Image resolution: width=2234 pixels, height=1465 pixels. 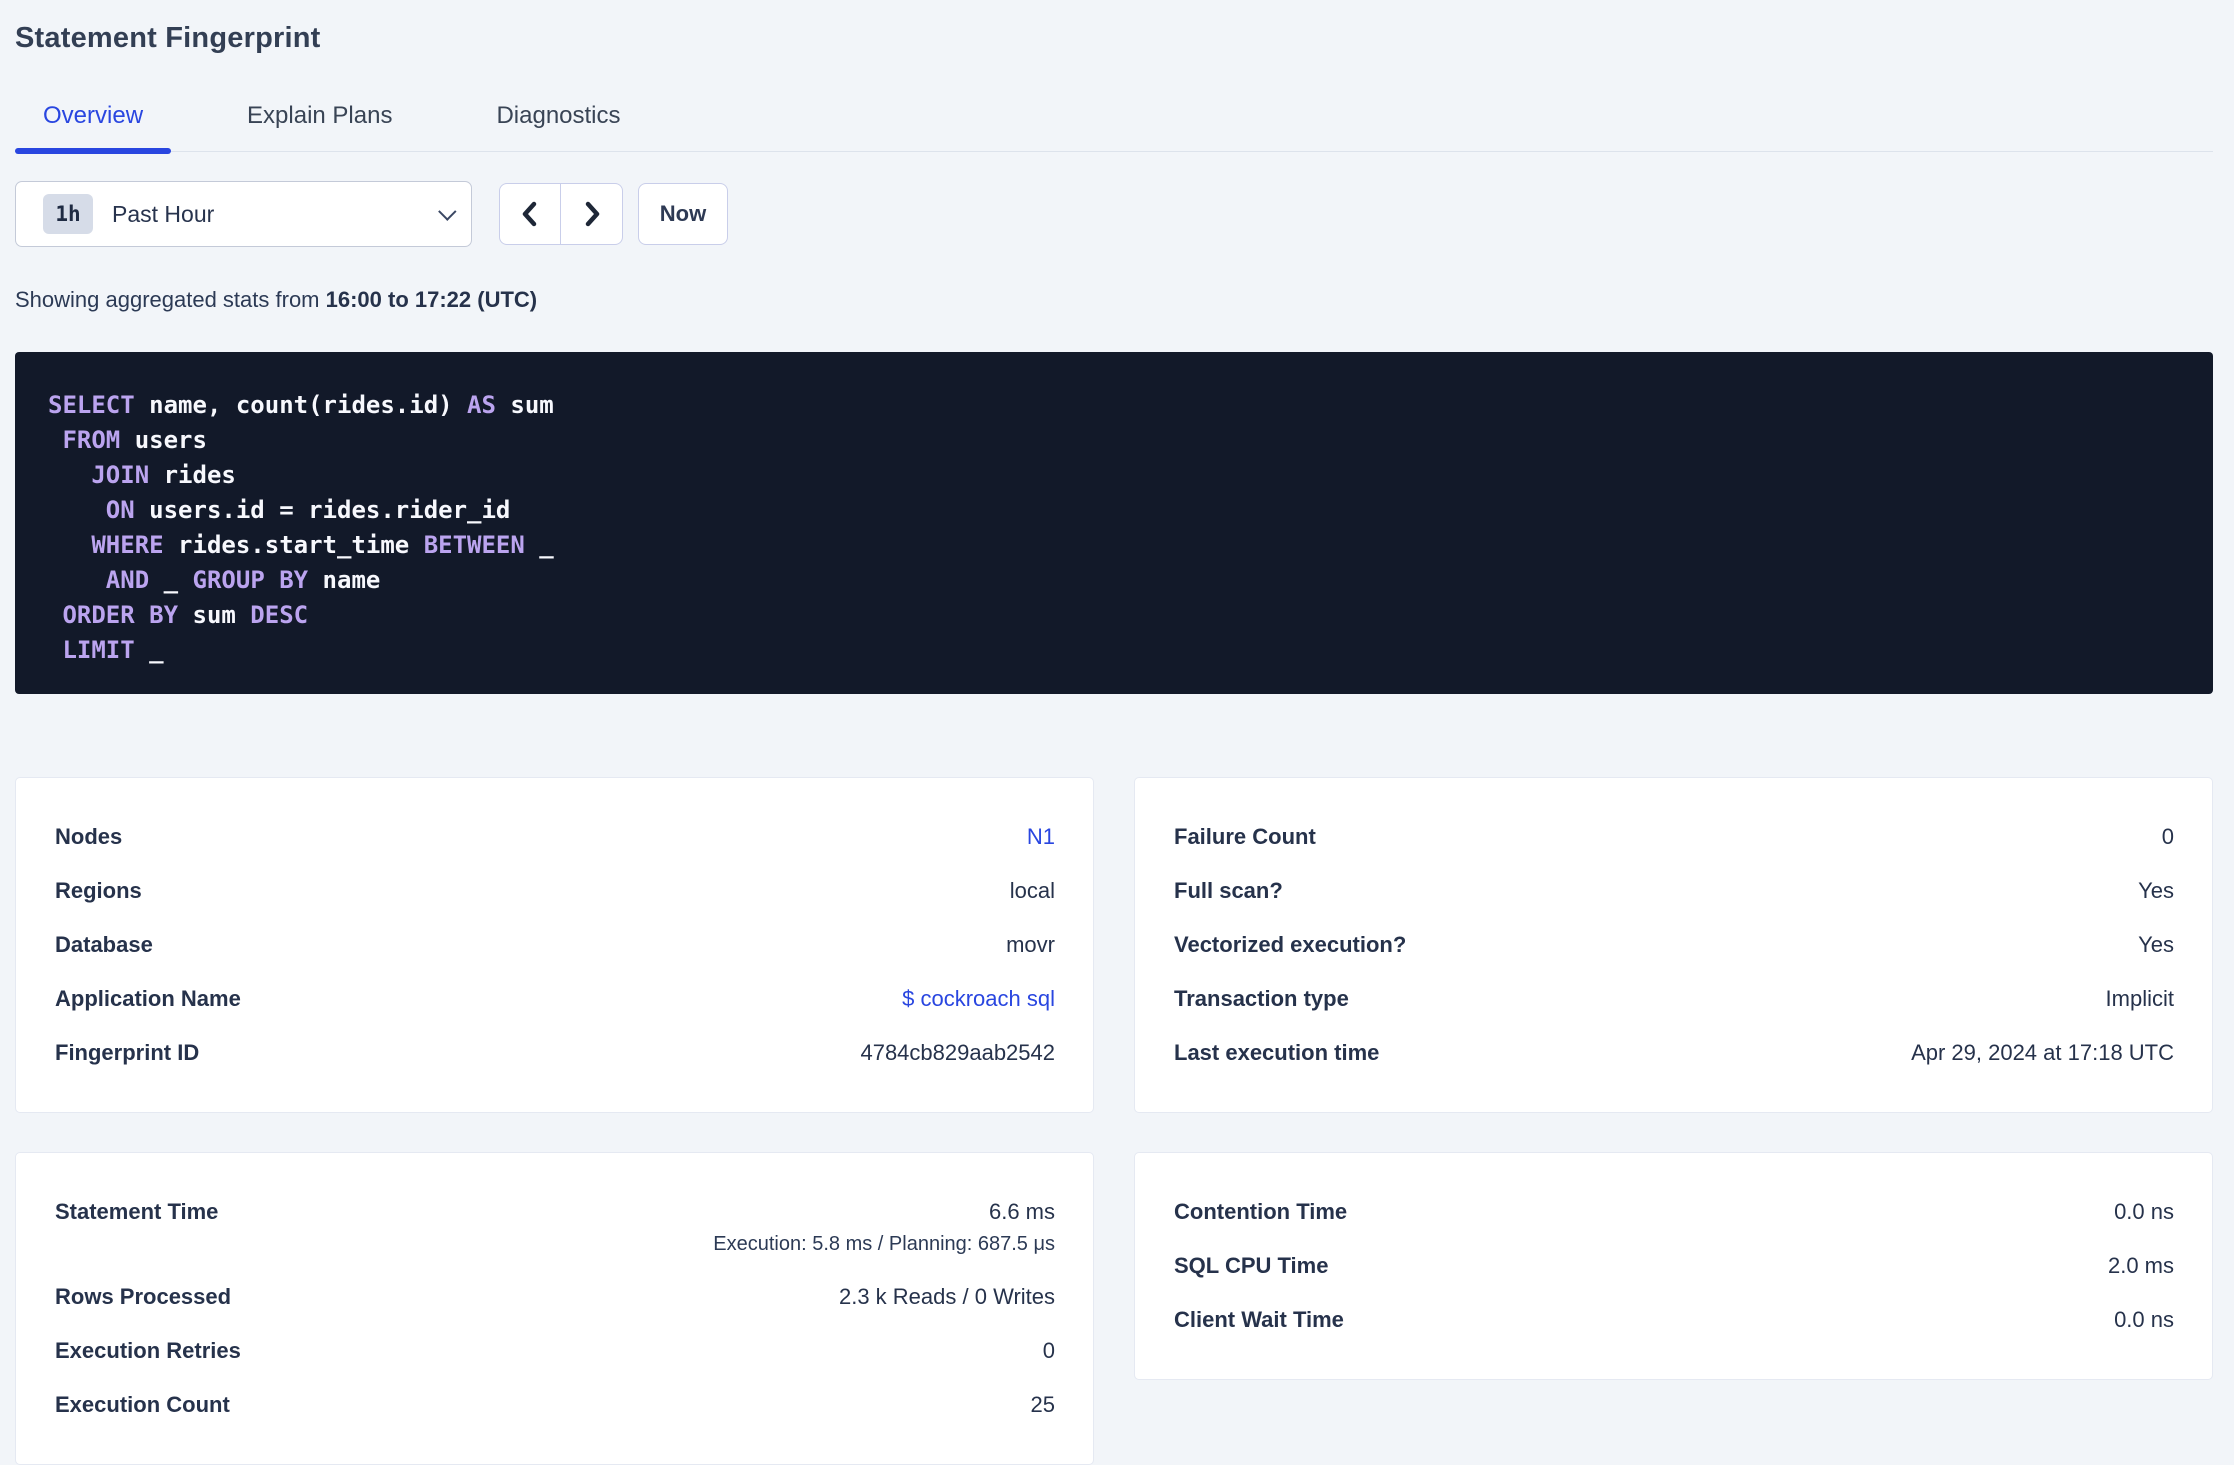 I want to click on fingerprint-id-label: Fingerprint ID, so click(x=127, y=1052).